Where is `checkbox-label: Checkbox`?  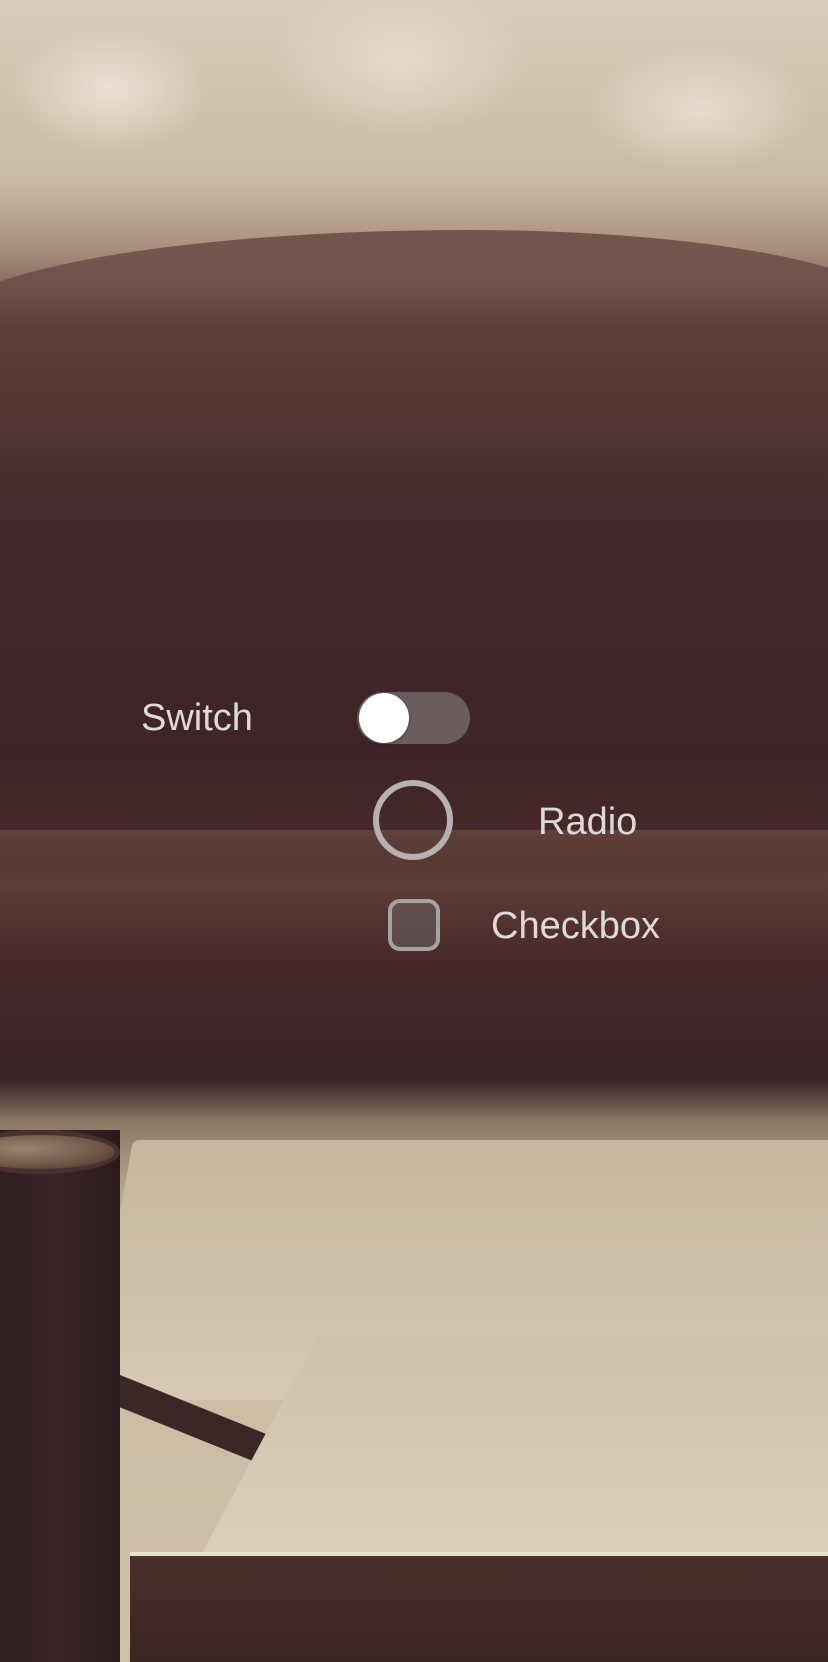
checkbox-label: Checkbox is located at coordinates (575, 926).